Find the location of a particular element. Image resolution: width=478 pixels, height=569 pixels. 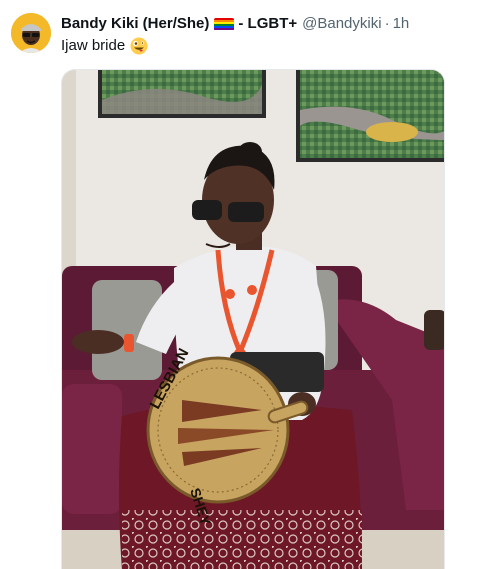

mosaic-painting-left is located at coordinates (182, 94).